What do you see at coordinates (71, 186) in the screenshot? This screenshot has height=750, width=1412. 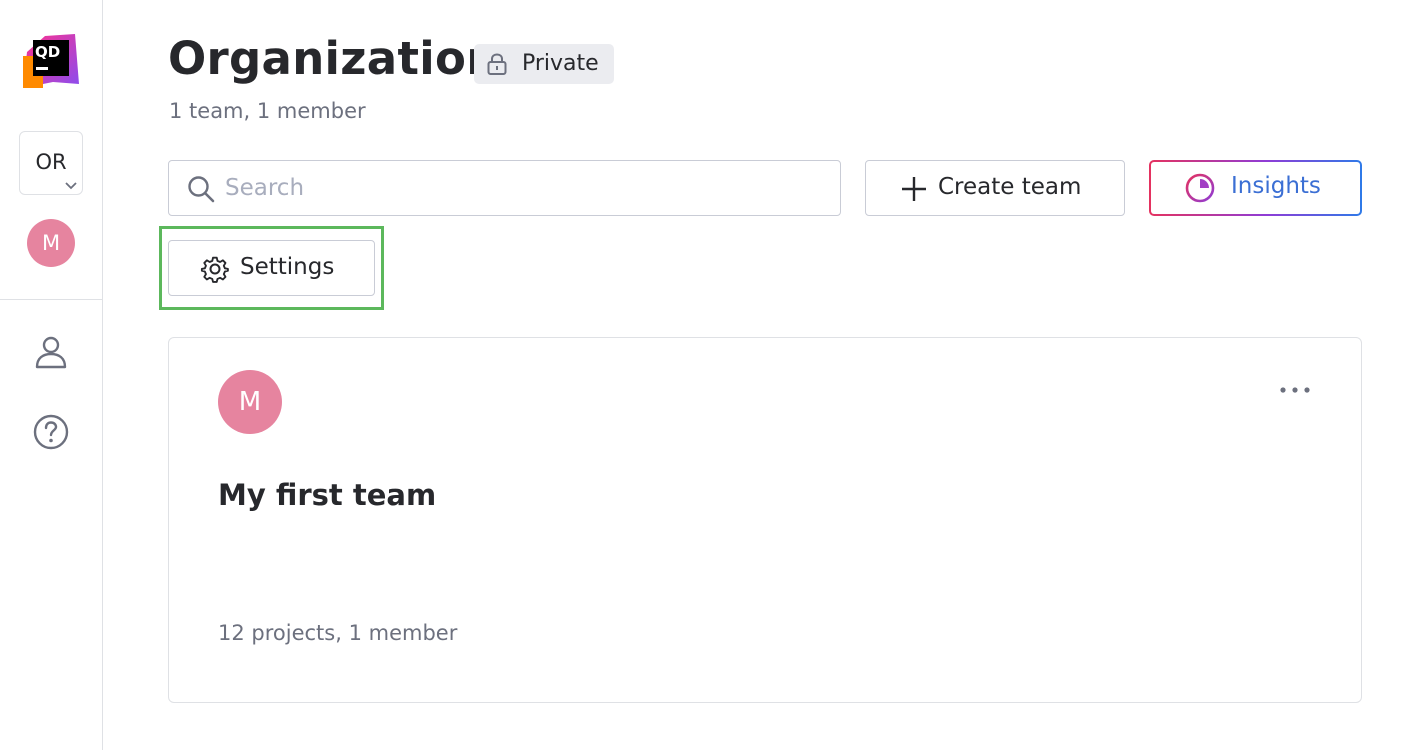 I see `chevron-down-icon` at bounding box center [71, 186].